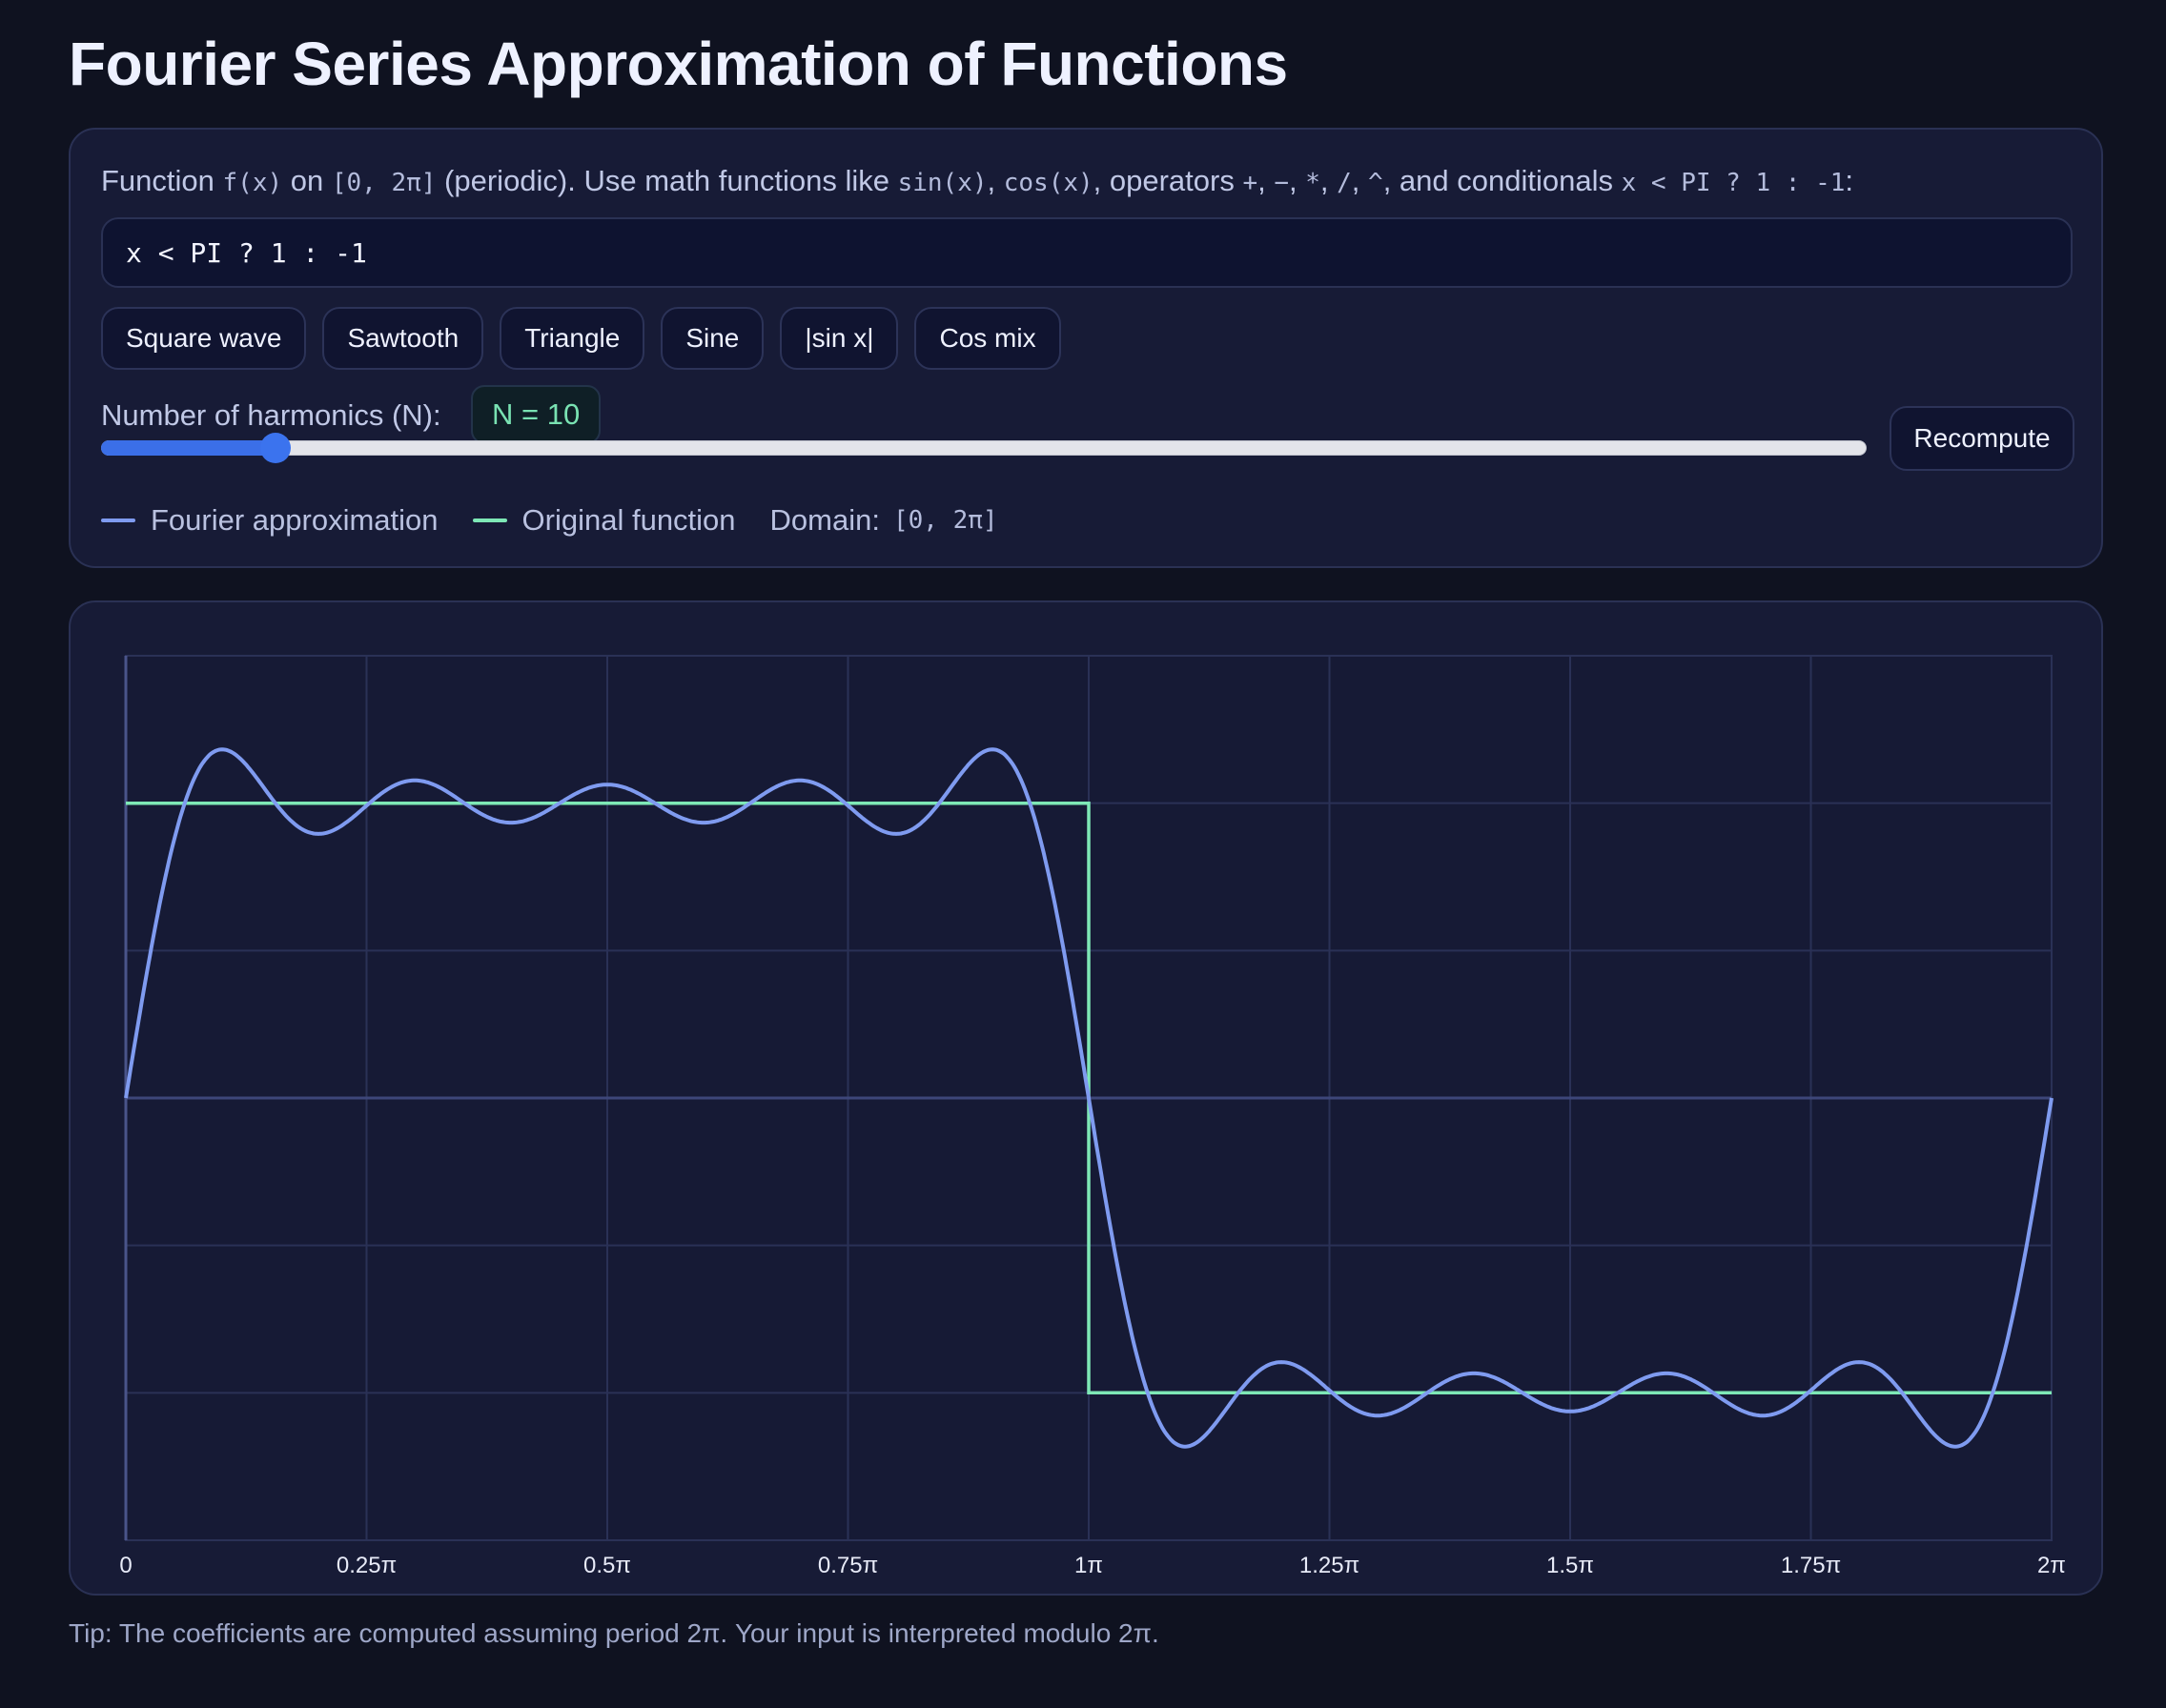  I want to click on legend-label-approx: Fourier approximation, so click(295, 520).